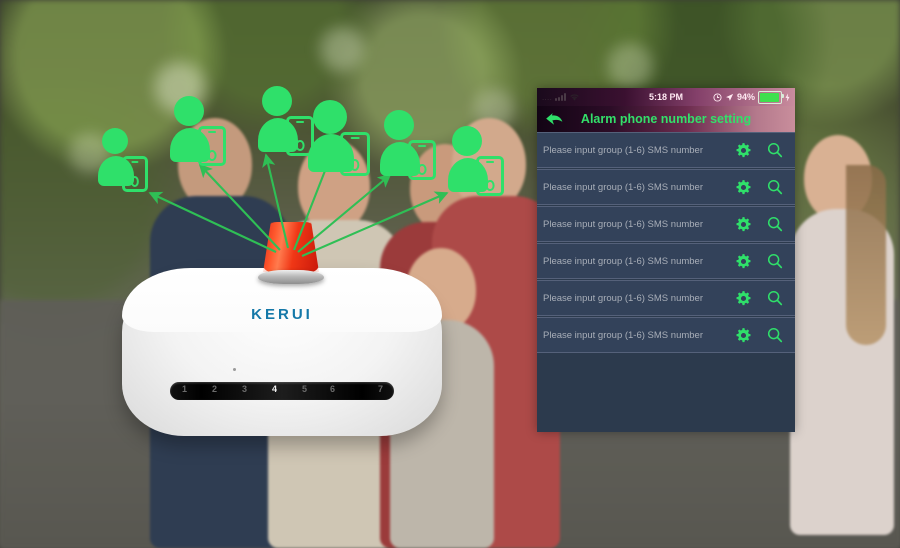 This screenshot has width=900, height=548. I want to click on status-bar: .... 5:18 PM 94%, so click(666, 97).